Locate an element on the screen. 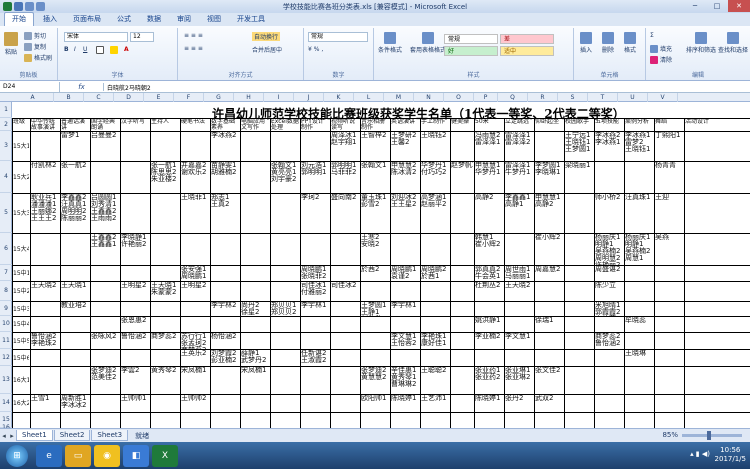 The height and width of the screenshot is (469, 750). tab-view: 视图 is located at coordinates (214, 19).